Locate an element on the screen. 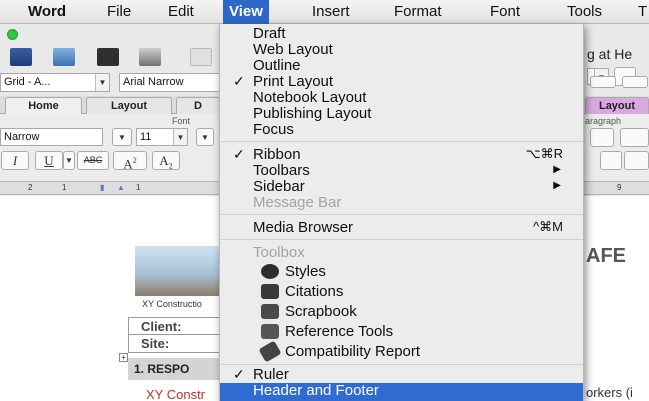  toolbox-label: Toolbox is located at coordinates (279, 252).